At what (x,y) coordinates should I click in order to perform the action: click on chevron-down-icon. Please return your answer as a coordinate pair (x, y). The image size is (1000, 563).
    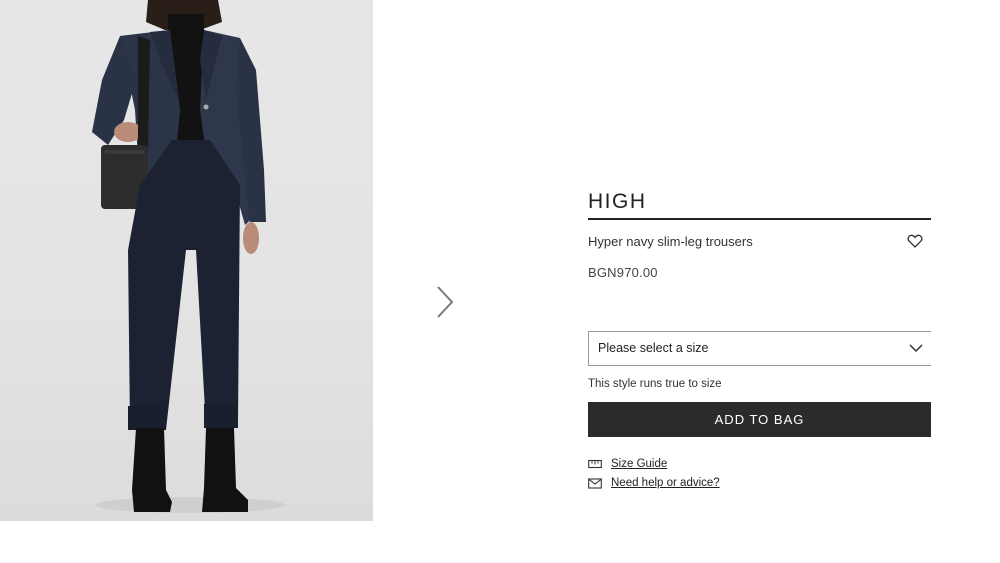
    Looking at the image, I should click on (916, 348).